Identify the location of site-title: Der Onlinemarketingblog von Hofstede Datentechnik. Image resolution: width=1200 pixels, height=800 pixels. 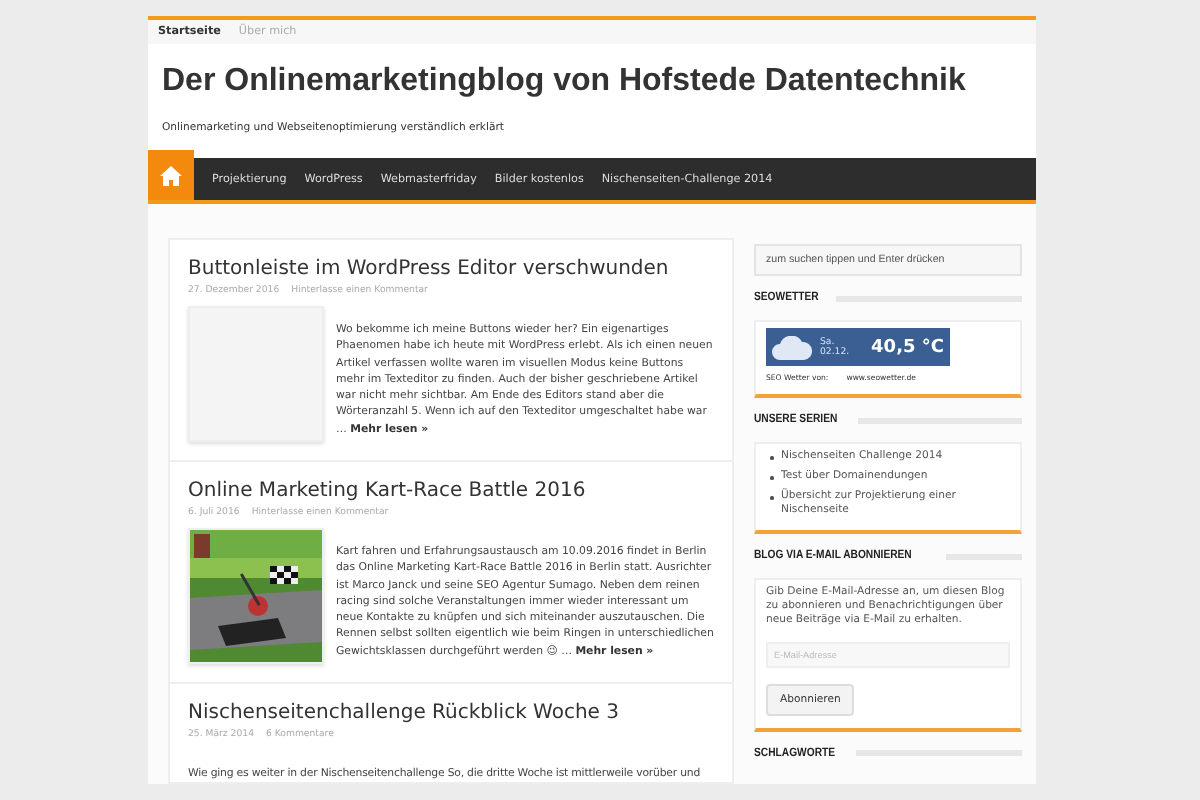
(592, 82).